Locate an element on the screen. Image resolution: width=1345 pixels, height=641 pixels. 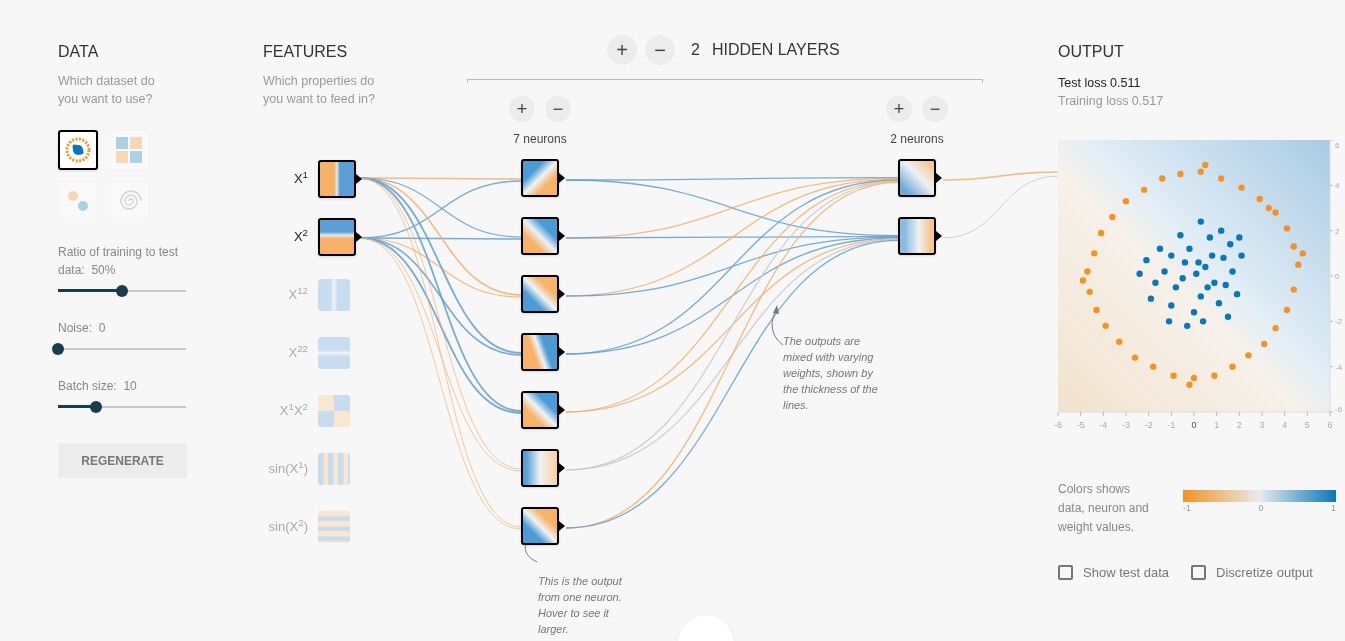
scale-tick-label: -1 is located at coordinates (1187, 508).